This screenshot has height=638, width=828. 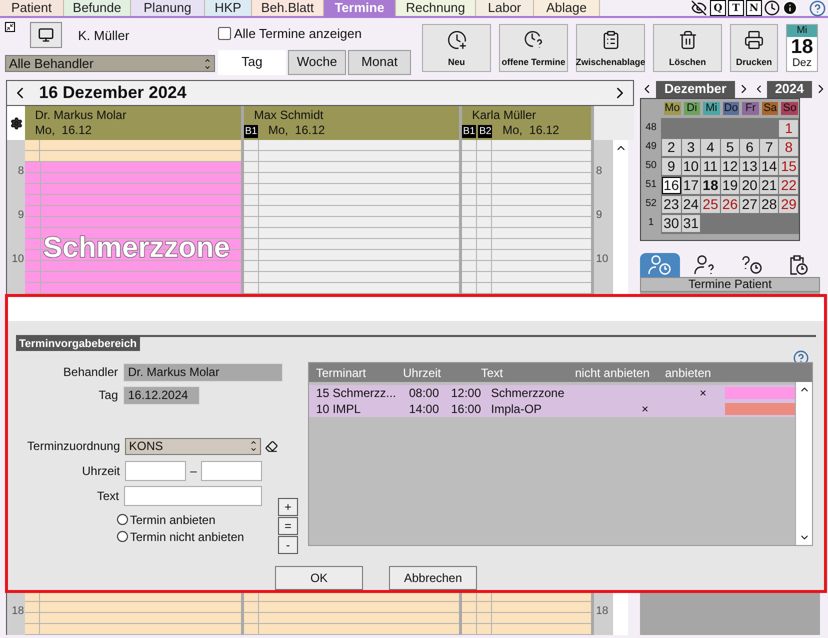 What do you see at coordinates (817, 8) in the screenshot?
I see `help-icon` at bounding box center [817, 8].